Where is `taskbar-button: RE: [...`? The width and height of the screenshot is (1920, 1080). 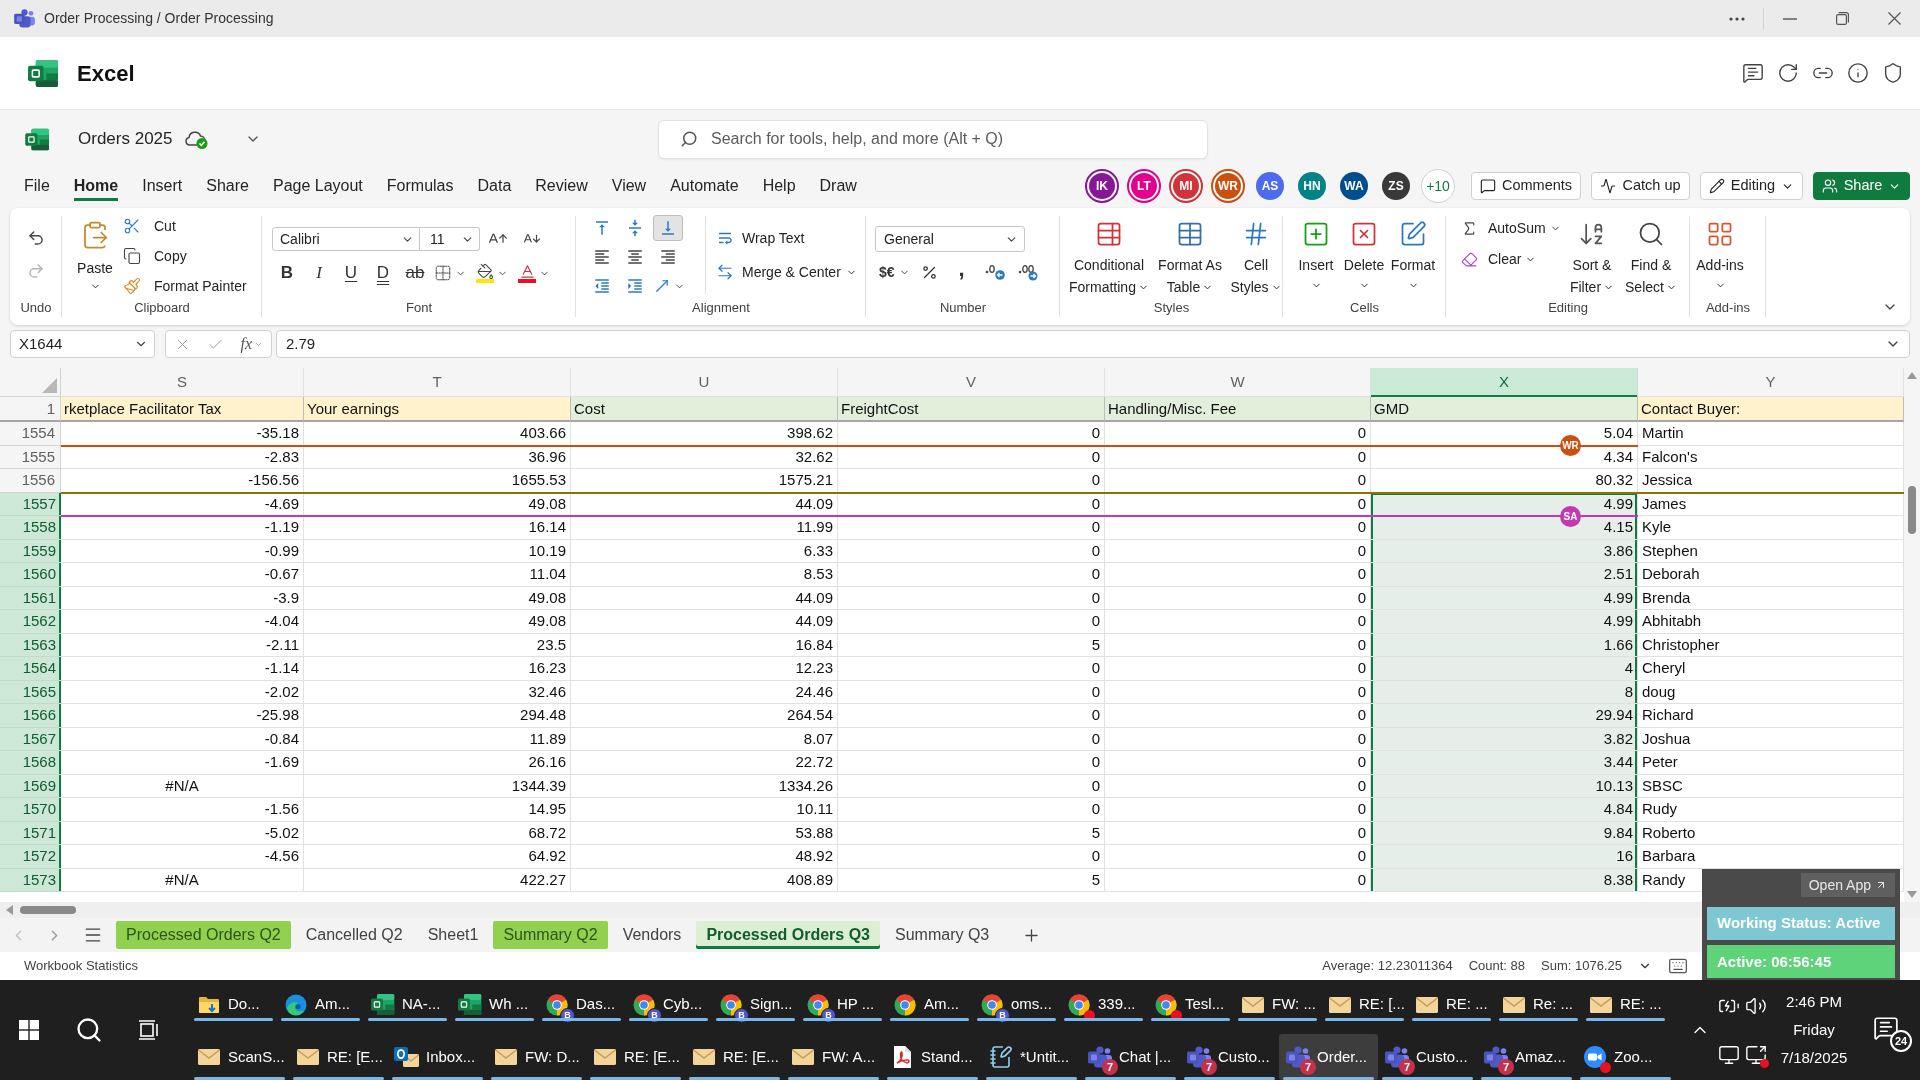 taskbar-button: RE: [... is located at coordinates (1364, 1004).